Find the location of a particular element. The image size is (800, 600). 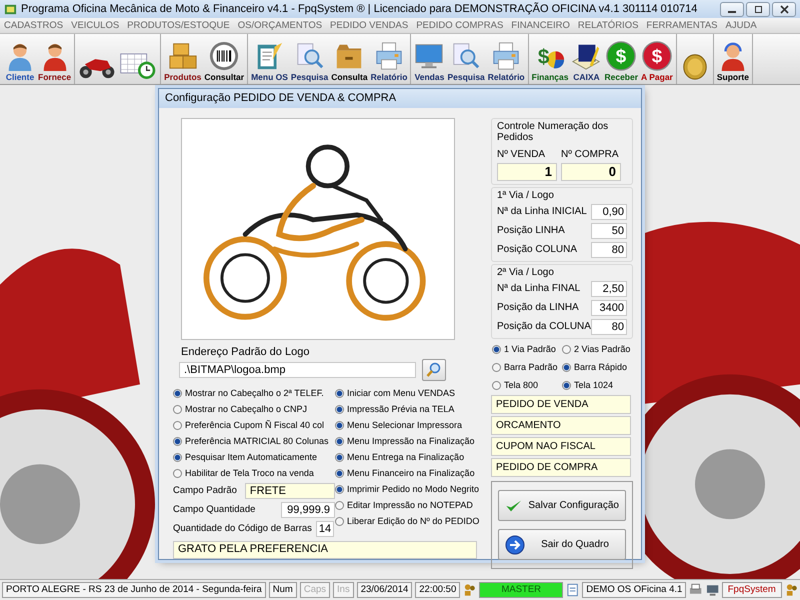

group-title: 1ª Via / Logo is located at coordinates (526, 195).